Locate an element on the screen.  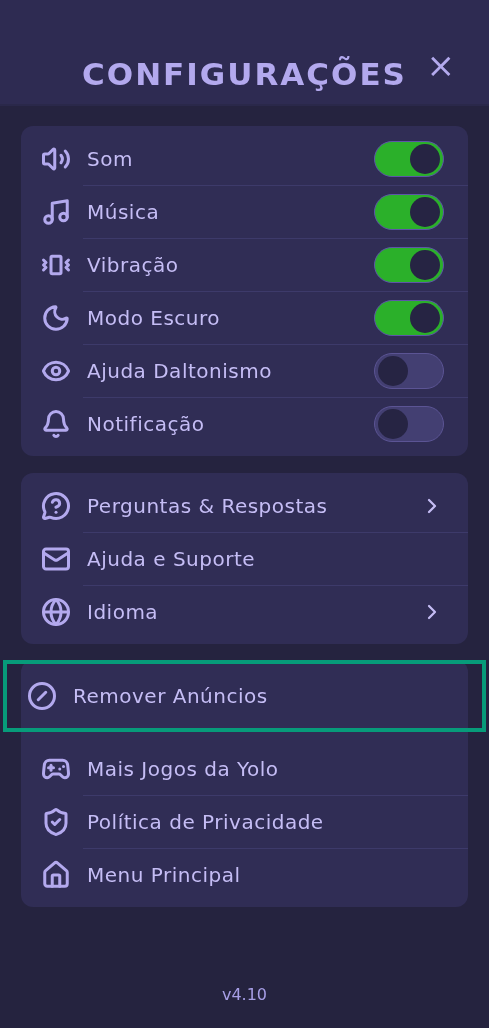
menu-item: Política de Privacidade is located at coordinates (244, 821).